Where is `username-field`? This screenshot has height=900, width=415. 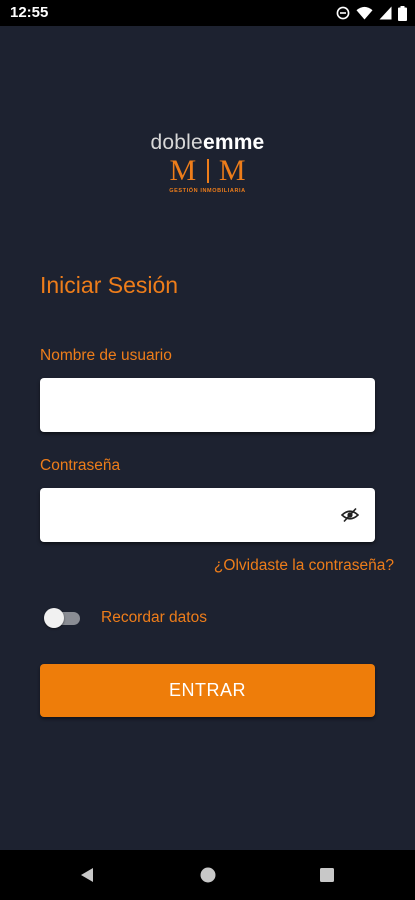 username-field is located at coordinates (197, 405).